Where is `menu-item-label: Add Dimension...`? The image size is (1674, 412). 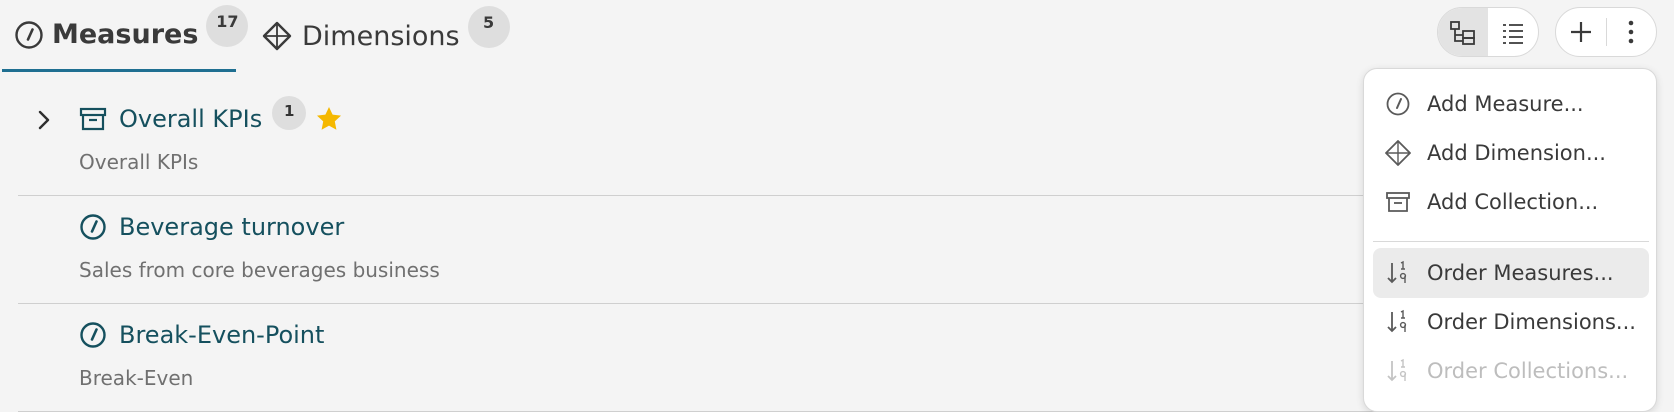 menu-item-label: Add Dimension... is located at coordinates (1516, 153).